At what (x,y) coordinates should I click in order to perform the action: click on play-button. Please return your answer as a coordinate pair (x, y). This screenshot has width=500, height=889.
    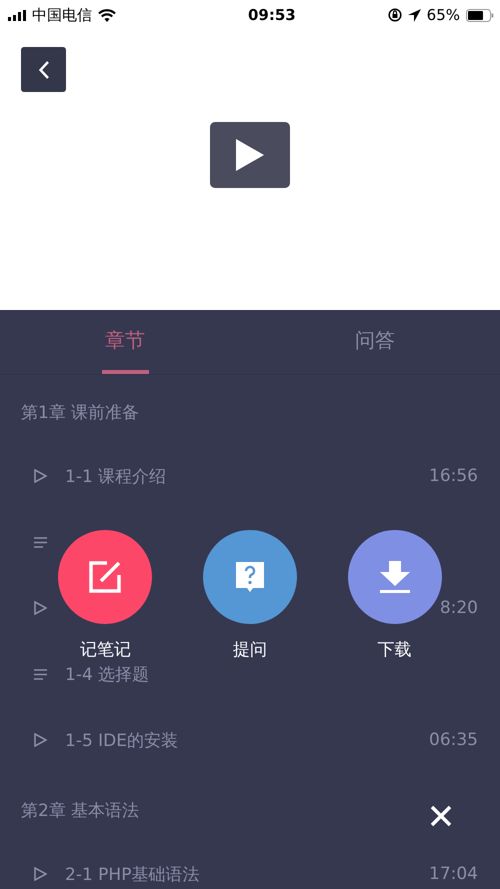
    Looking at the image, I should click on (250, 155).